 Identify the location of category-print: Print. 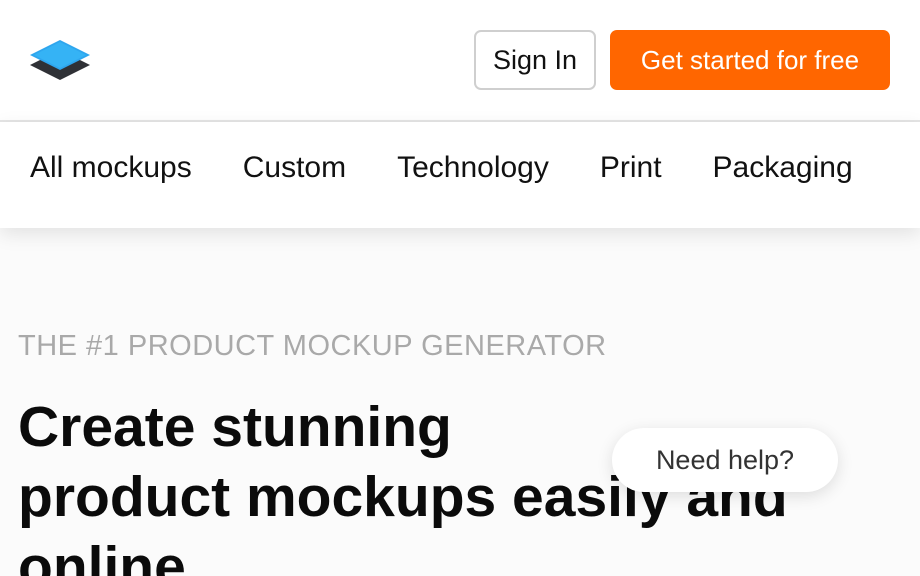
(631, 168).